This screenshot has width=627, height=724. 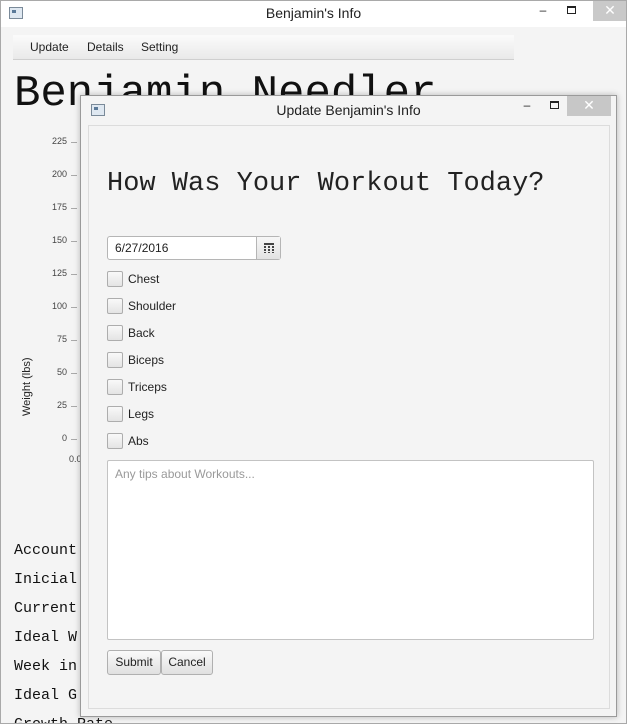 I want to click on checkbox-label: Abs, so click(x=138, y=441).